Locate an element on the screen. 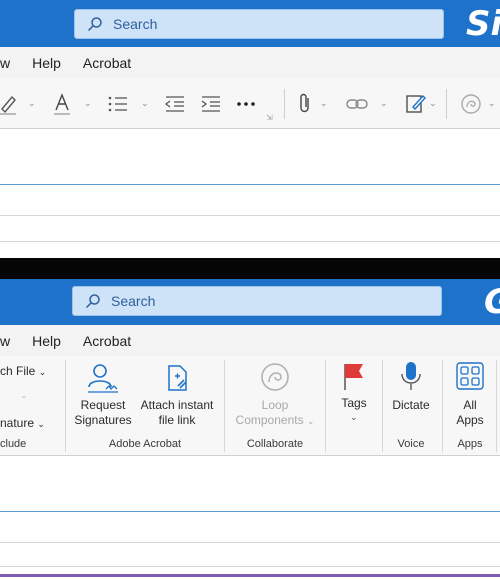 The height and width of the screenshot is (580, 500). all-apps-line2: Apps is located at coordinates (470, 420).